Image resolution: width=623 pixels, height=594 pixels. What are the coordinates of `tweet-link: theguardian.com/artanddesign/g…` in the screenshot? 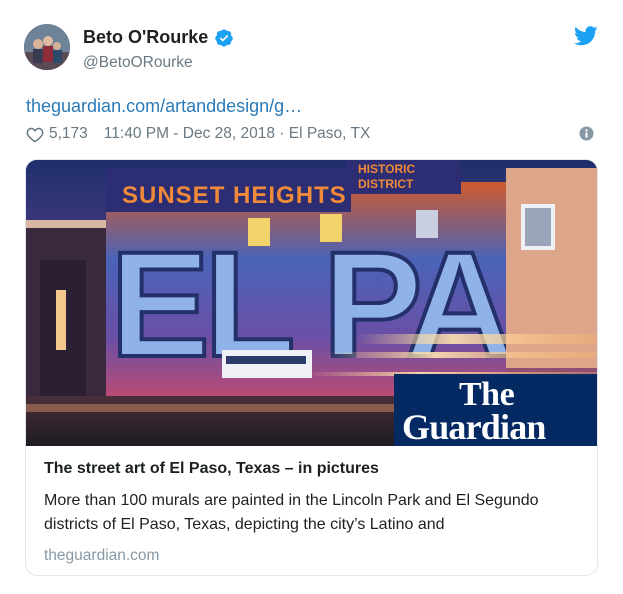 It's located at (164, 106).